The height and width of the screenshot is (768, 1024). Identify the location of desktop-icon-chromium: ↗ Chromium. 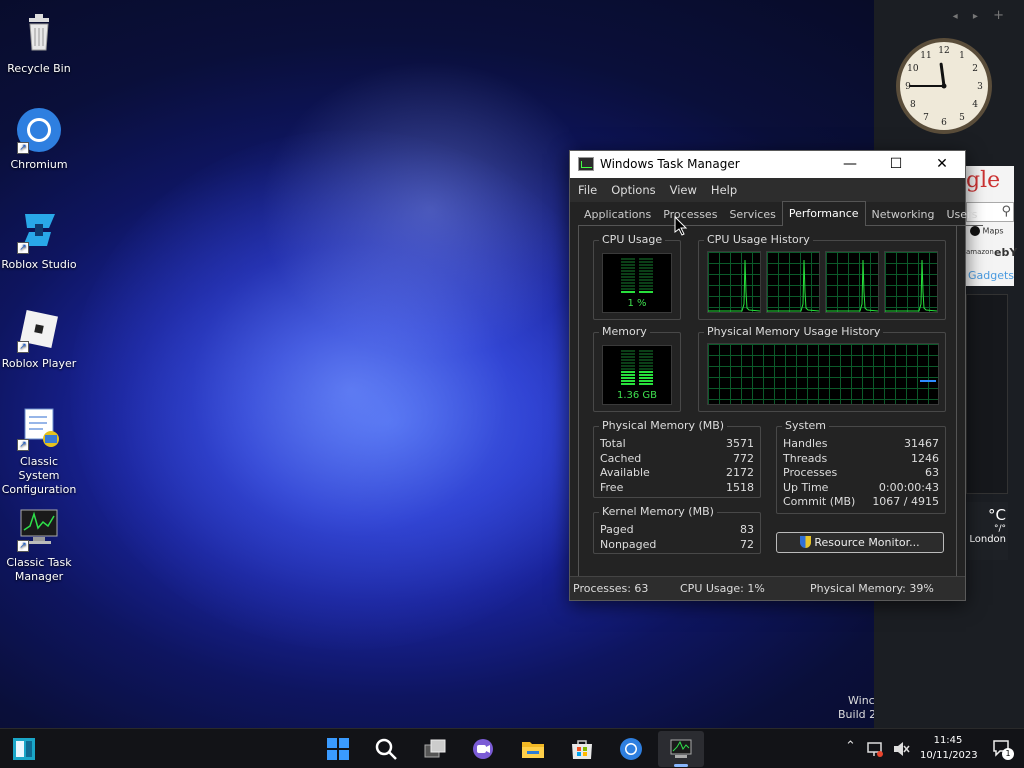
(39, 139).